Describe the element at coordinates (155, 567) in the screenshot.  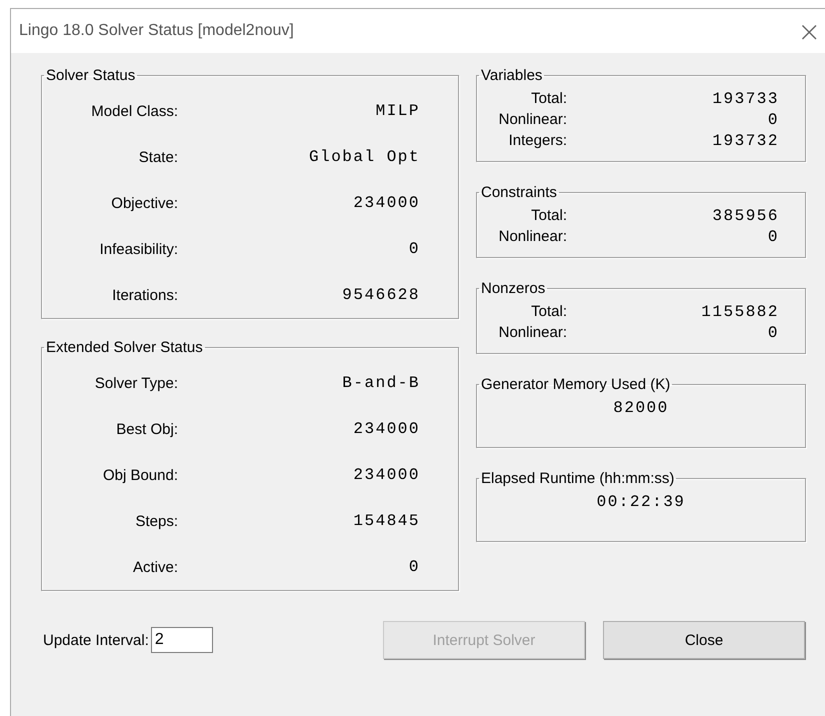
I see `field-label: Active:` at that location.